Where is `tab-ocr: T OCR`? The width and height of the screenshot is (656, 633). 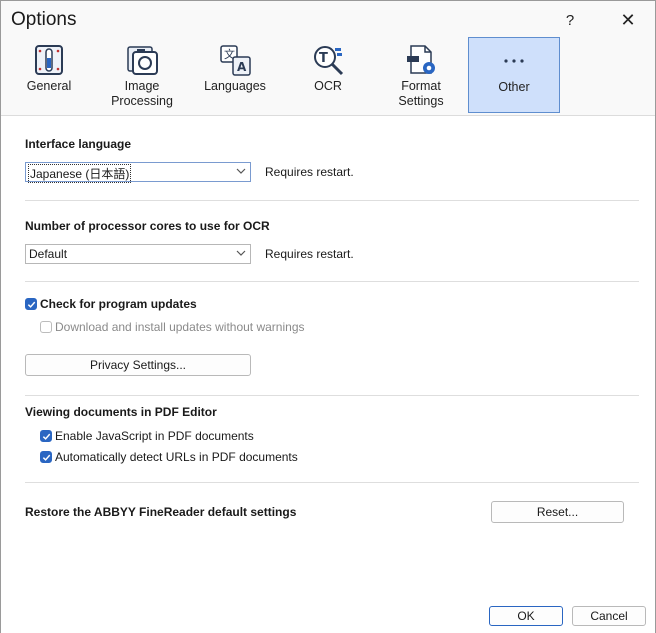
tab-ocr: T OCR is located at coordinates (328, 75).